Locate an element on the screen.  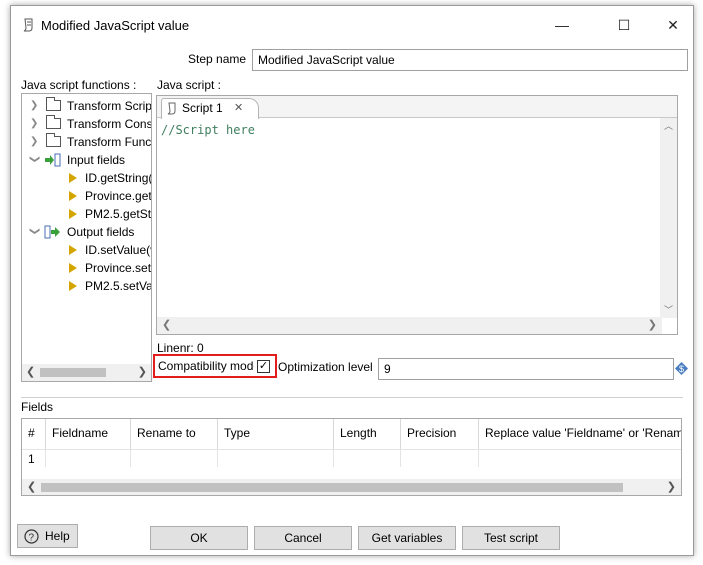
maximize-button: ☐ is located at coordinates (624, 25).